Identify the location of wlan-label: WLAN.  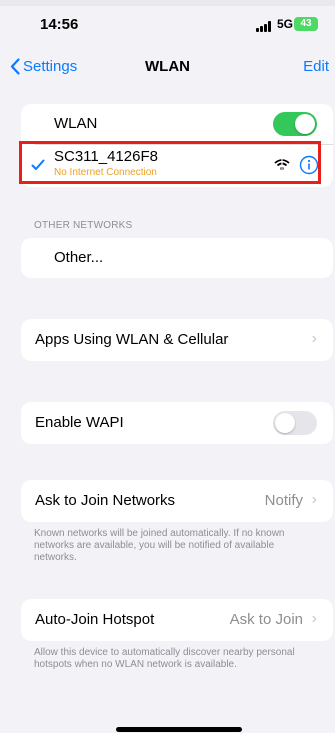
(76, 123).